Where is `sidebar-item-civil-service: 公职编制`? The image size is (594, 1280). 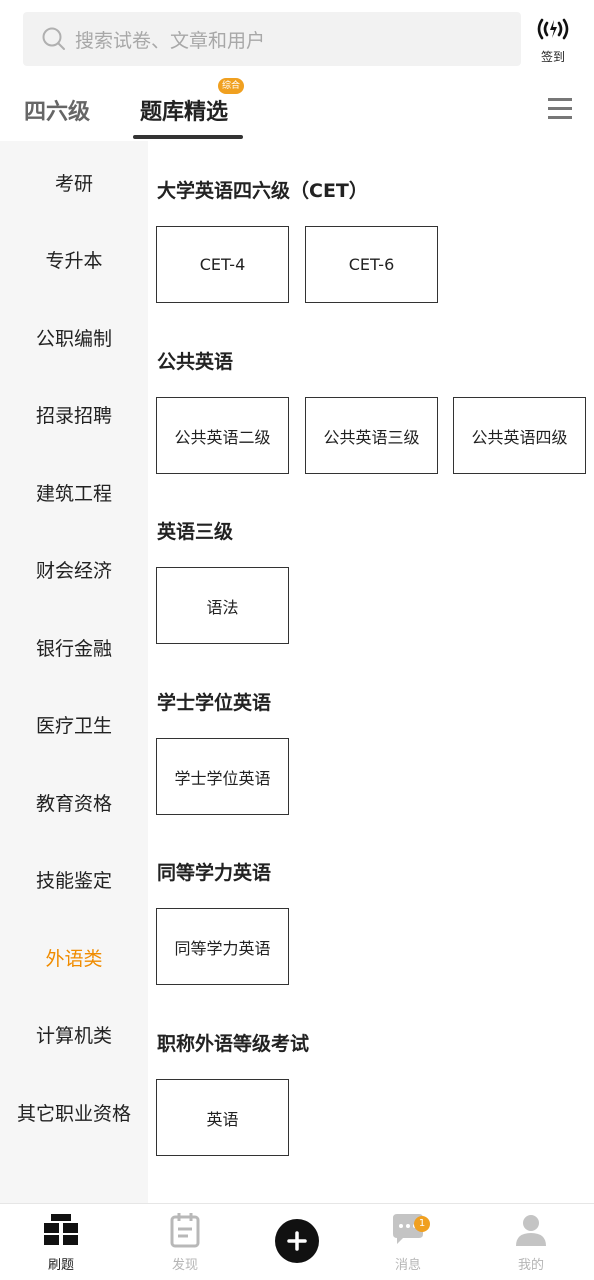
sidebar-item-civil-service: 公职编制 is located at coordinates (74, 337).